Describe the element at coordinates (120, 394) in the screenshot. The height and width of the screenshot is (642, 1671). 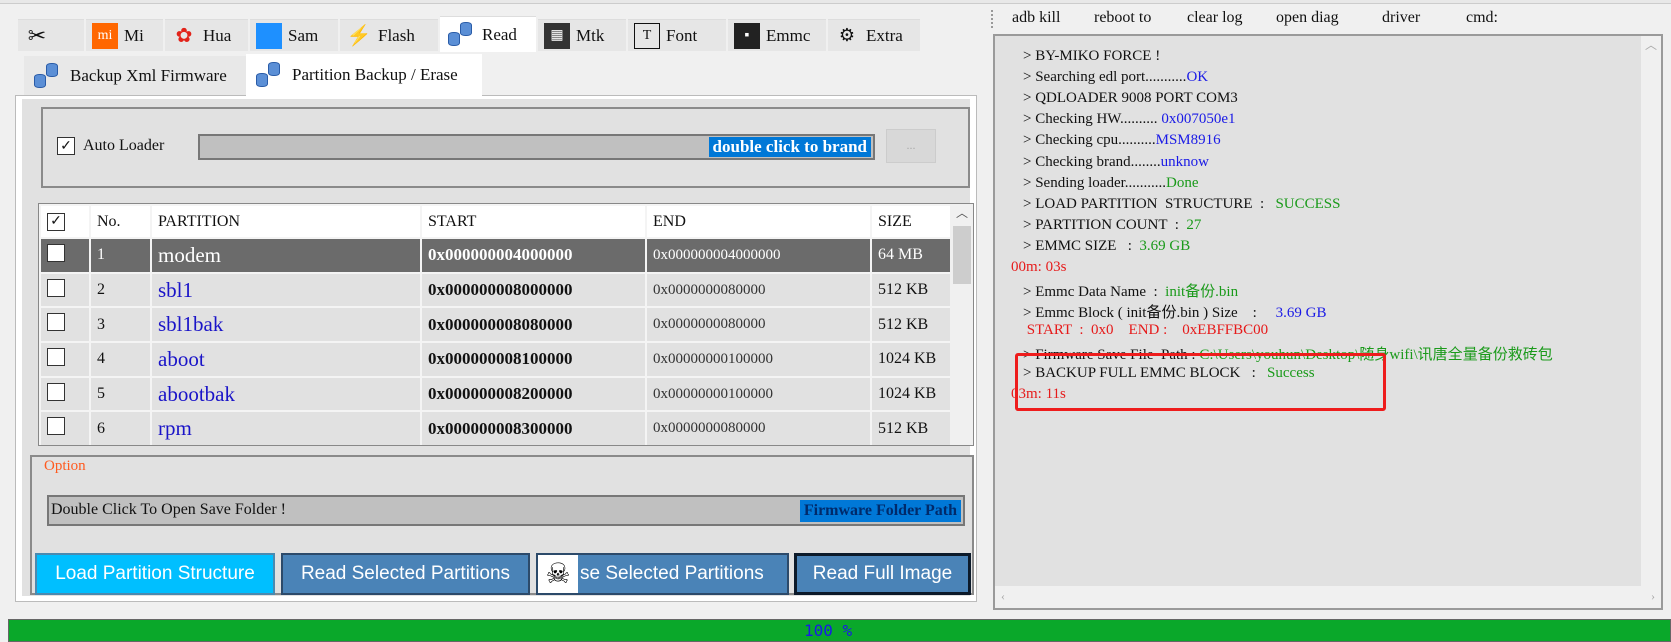
I see `row-no: 5` at that location.